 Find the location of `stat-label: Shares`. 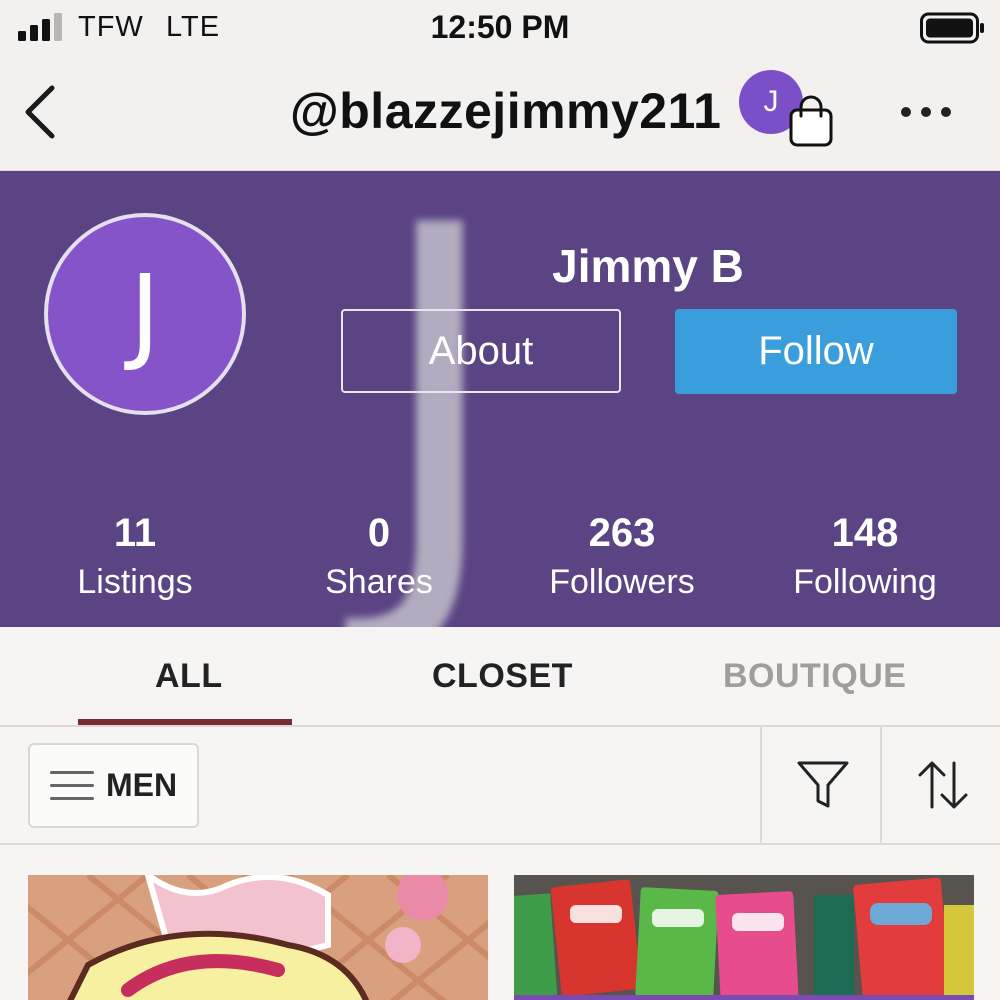

stat-label: Shares is located at coordinates (379, 582).